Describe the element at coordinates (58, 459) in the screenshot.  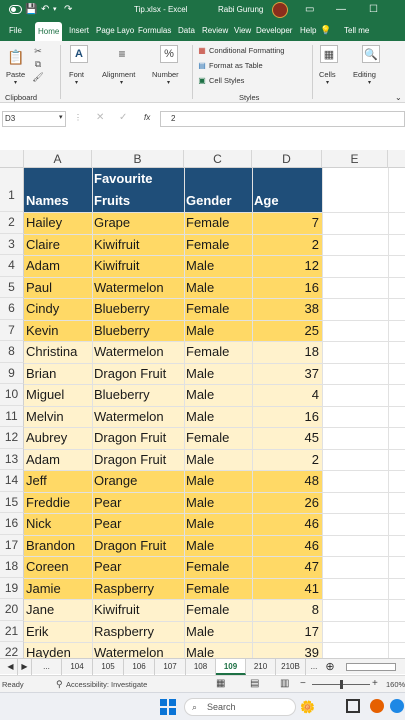
I see `cell-name: Adam` at that location.